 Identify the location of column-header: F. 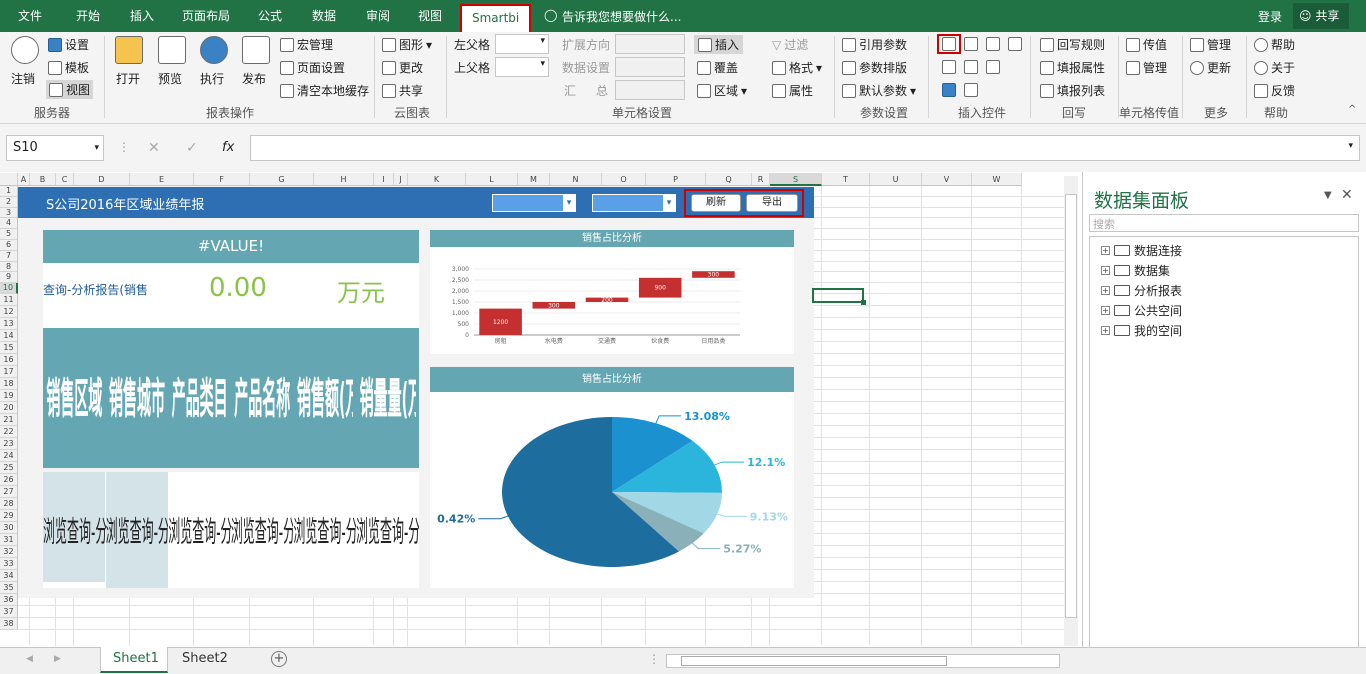
(222, 179).